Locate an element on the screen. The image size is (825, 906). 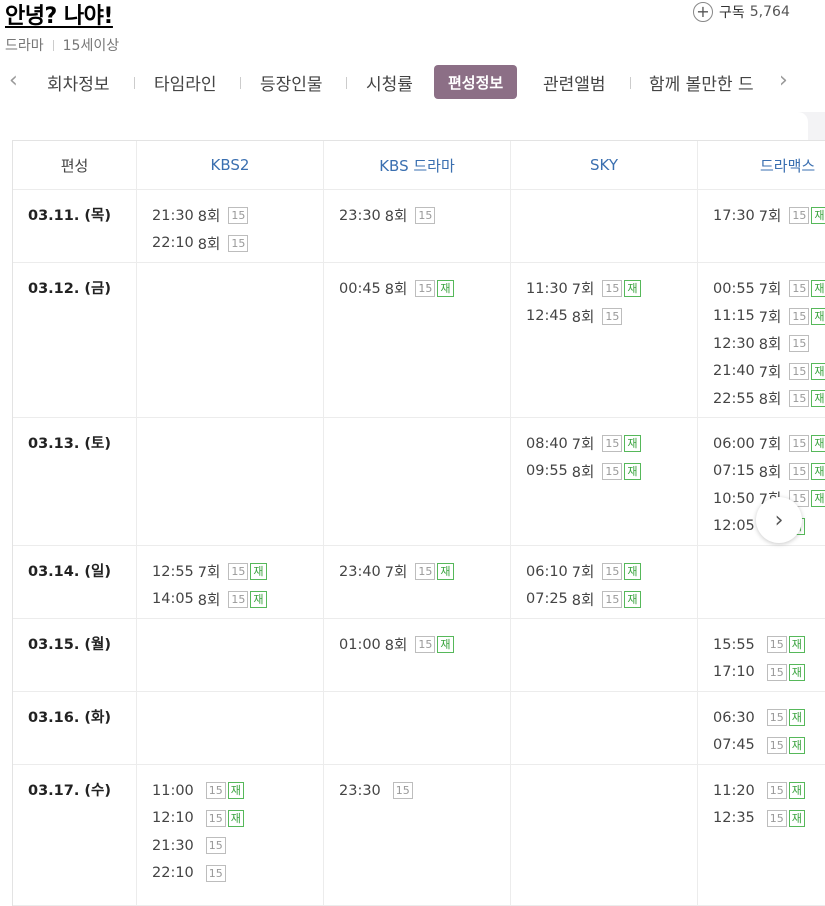
schedule-cell: 11:30 7회 15 재 12:45 8회 15 is located at coordinates (604, 340).